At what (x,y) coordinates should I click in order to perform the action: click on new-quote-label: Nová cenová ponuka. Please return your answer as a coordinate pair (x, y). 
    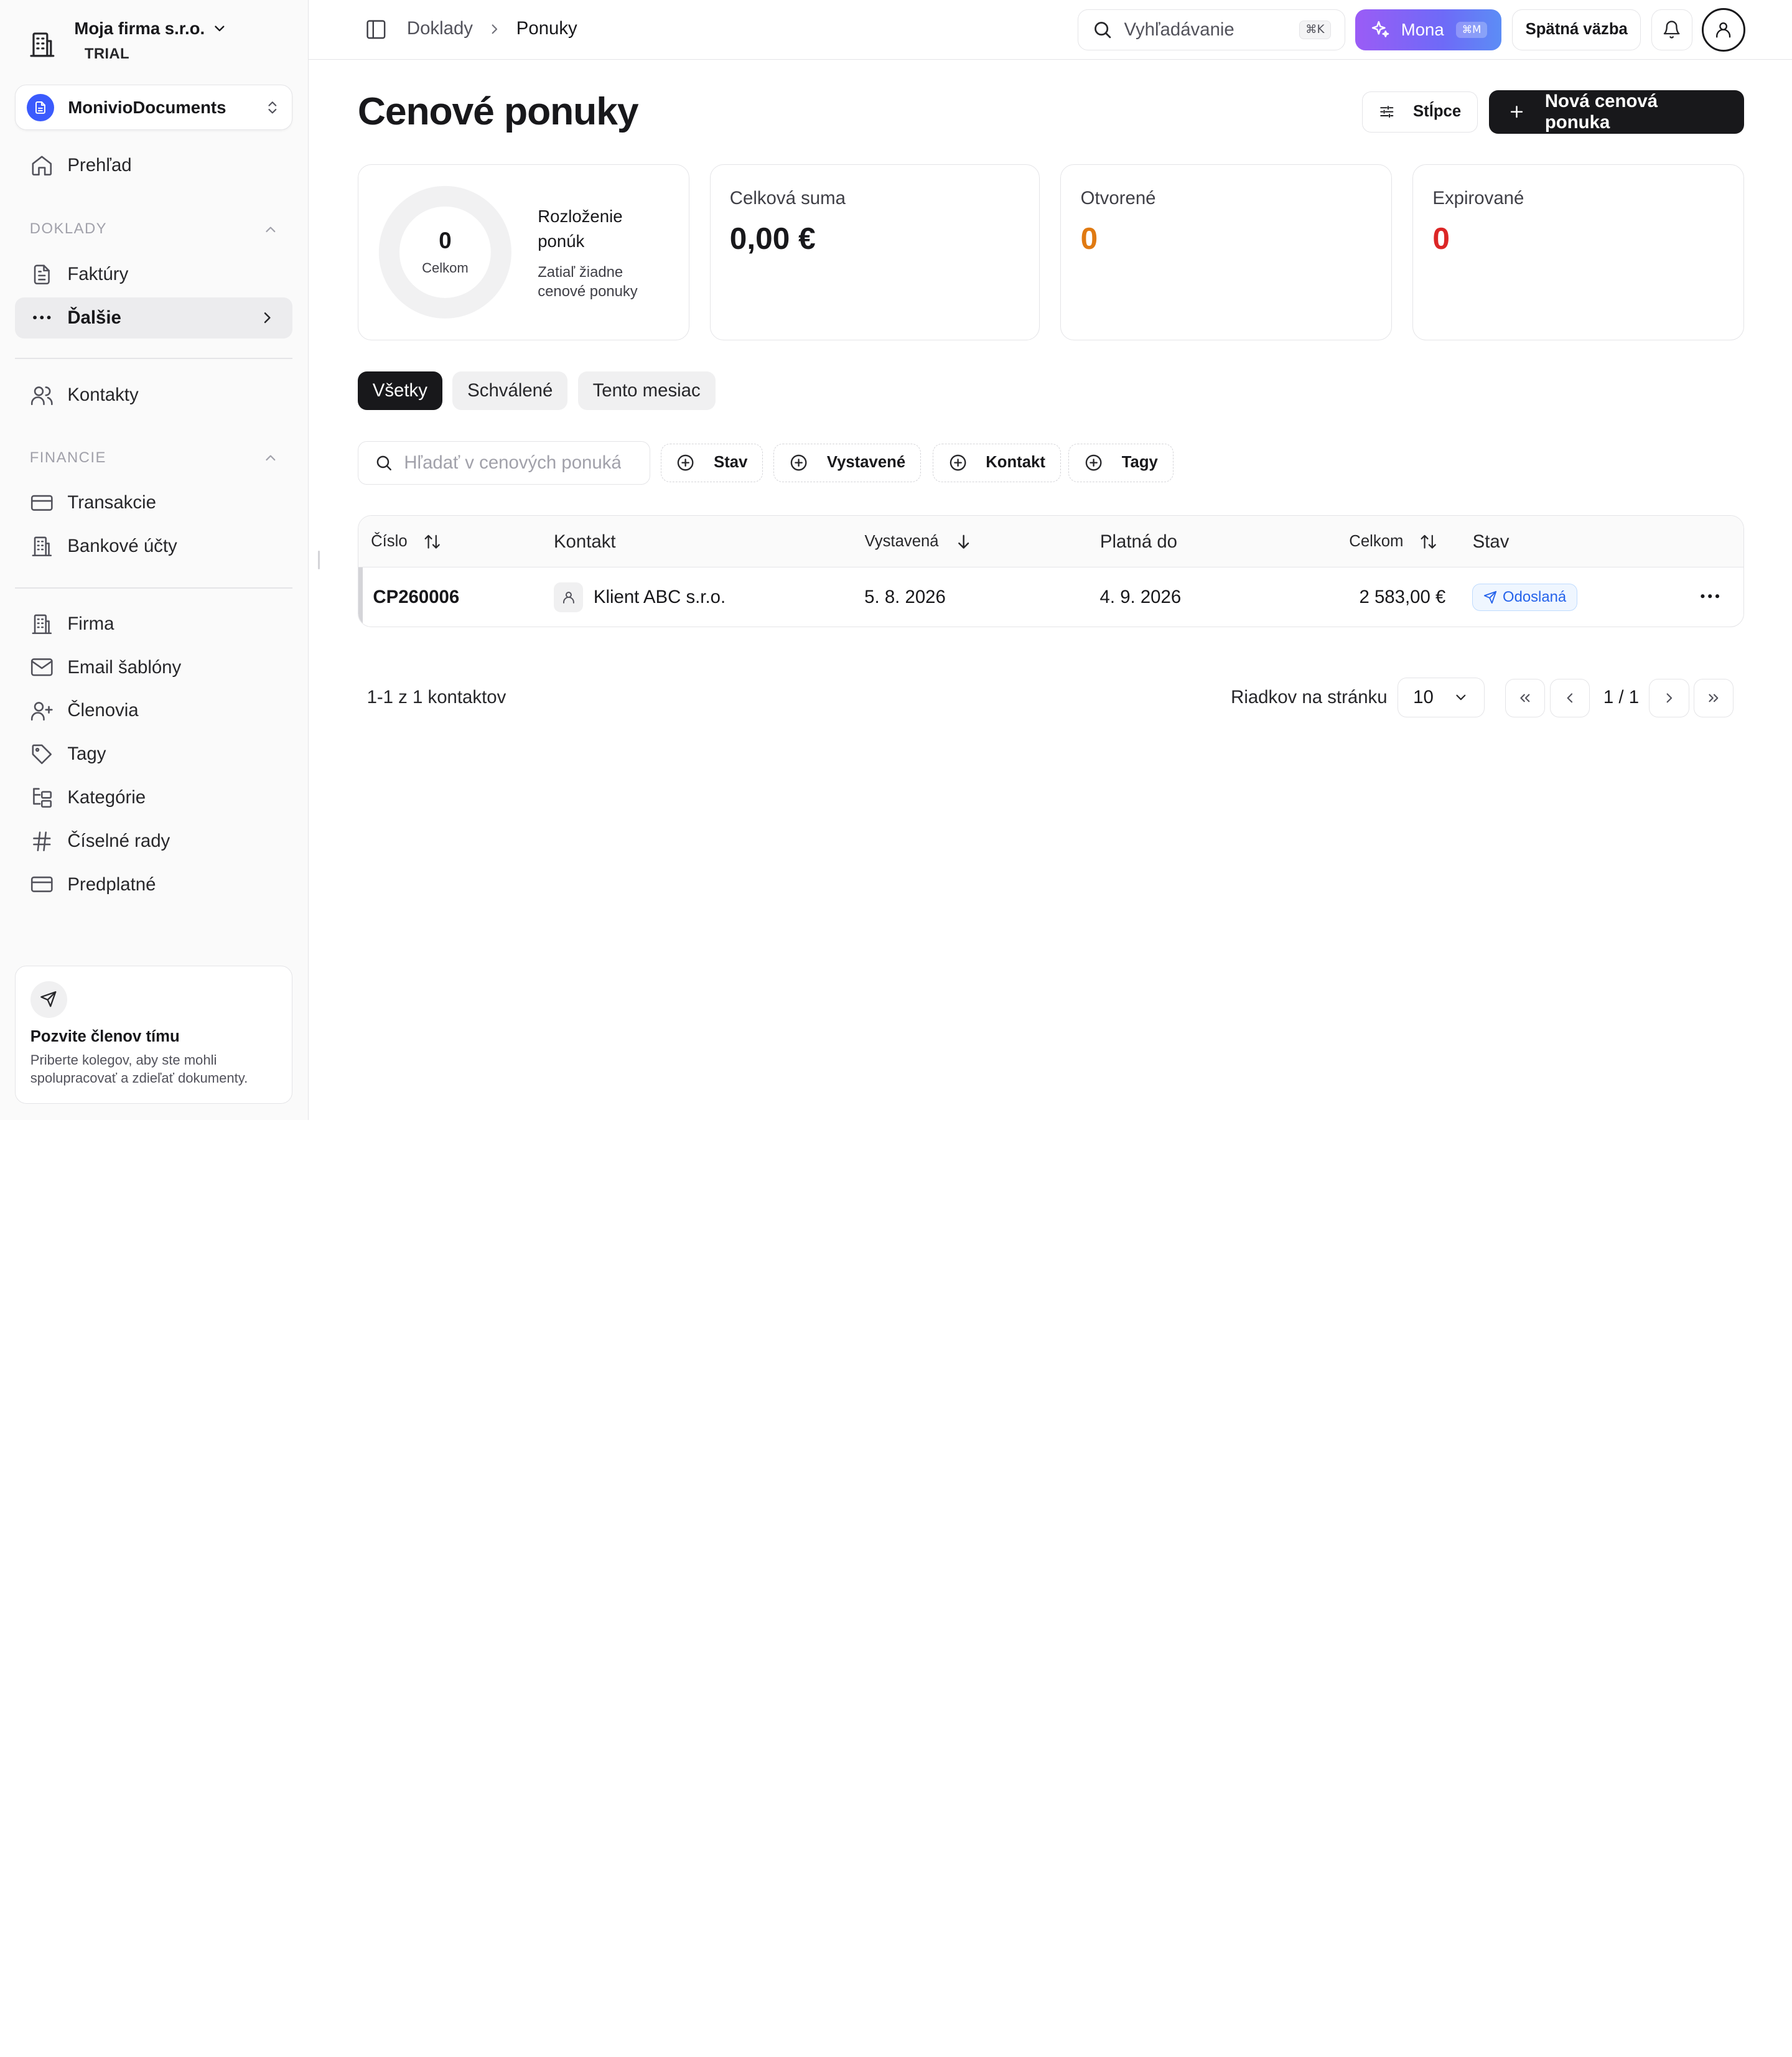
    Looking at the image, I should click on (1601, 111).